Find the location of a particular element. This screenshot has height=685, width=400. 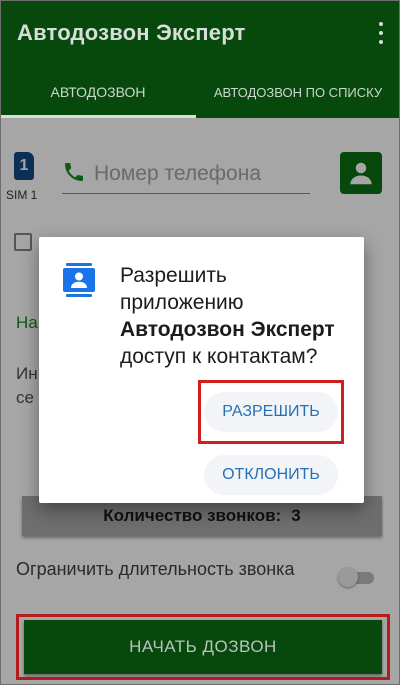

sim-number: 1 is located at coordinates (24, 165).